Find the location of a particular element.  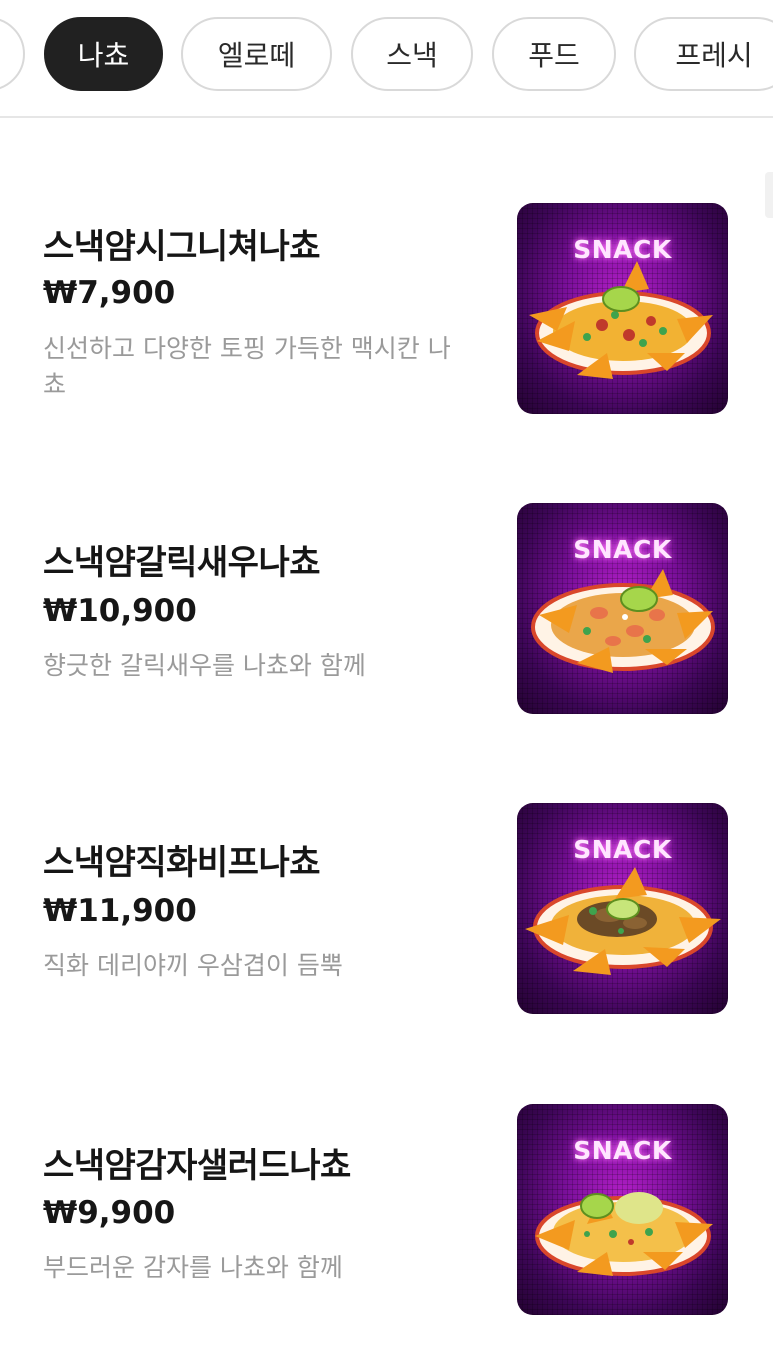

menu-item-description: 부드러운 감자를 나쵸와 함께 is located at coordinates (193, 1267).